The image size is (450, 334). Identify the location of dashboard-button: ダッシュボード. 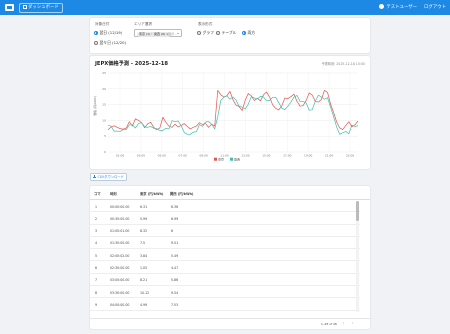
(41, 8).